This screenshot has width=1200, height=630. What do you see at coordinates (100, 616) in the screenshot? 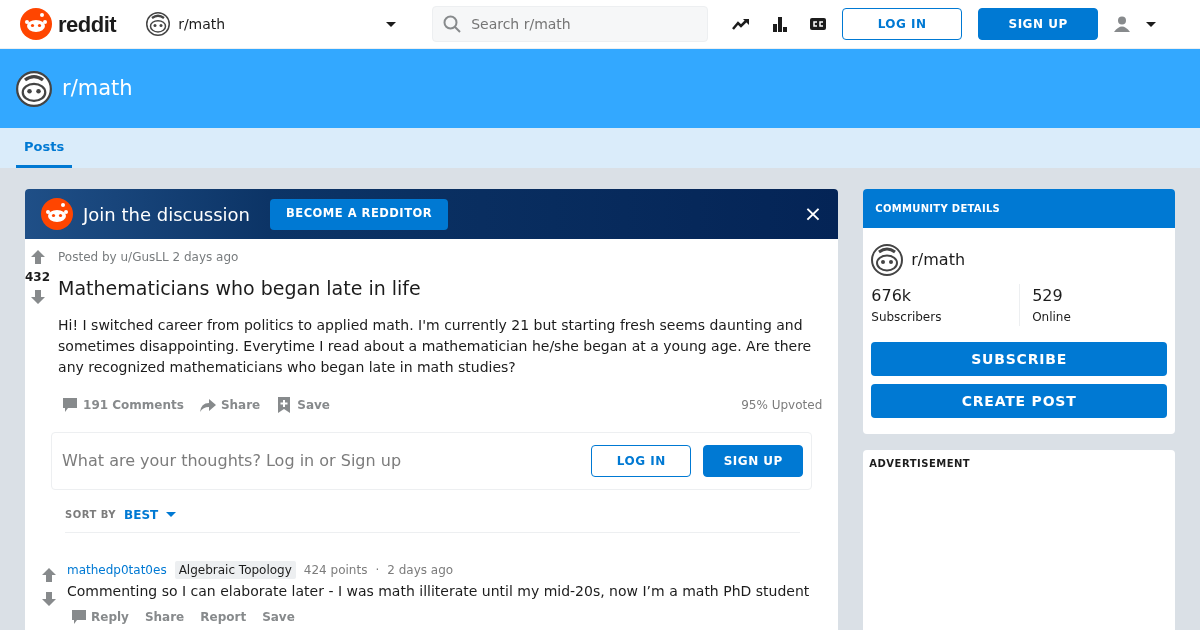
I see `reply-button: Reply` at bounding box center [100, 616].